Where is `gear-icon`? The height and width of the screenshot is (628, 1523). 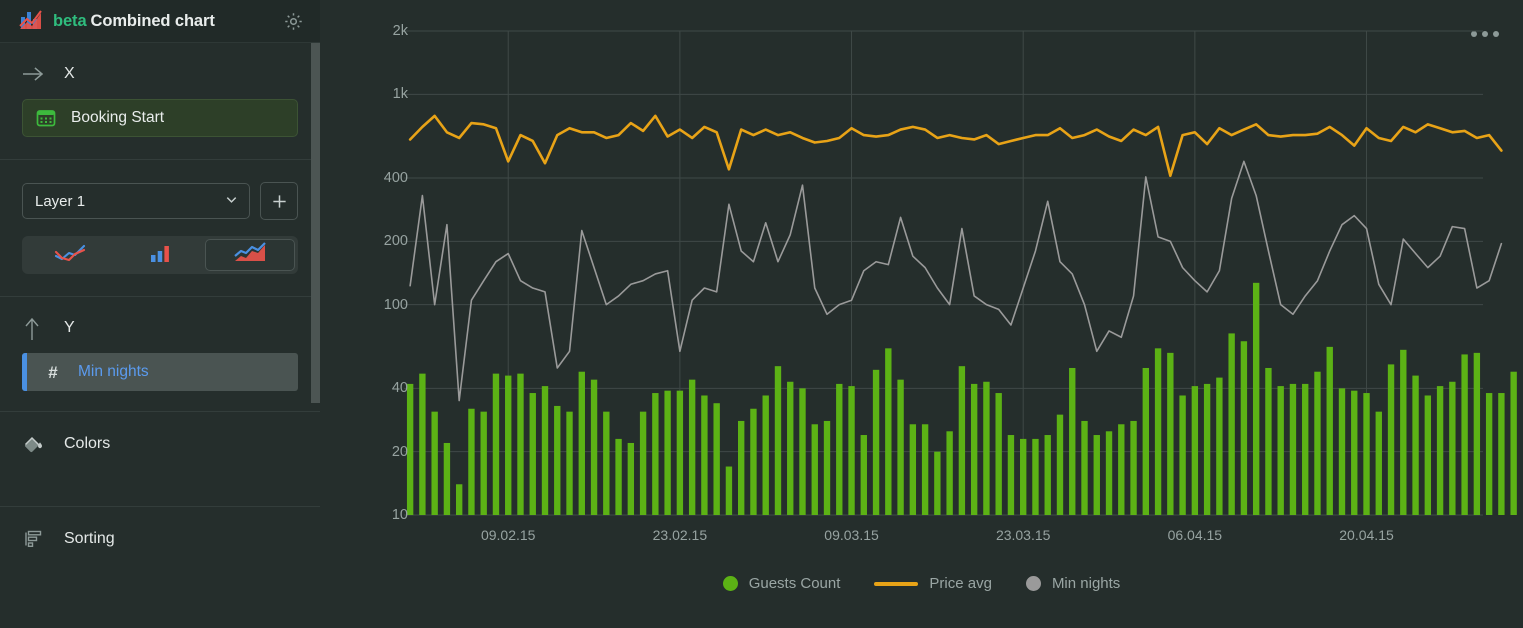 gear-icon is located at coordinates (293, 21).